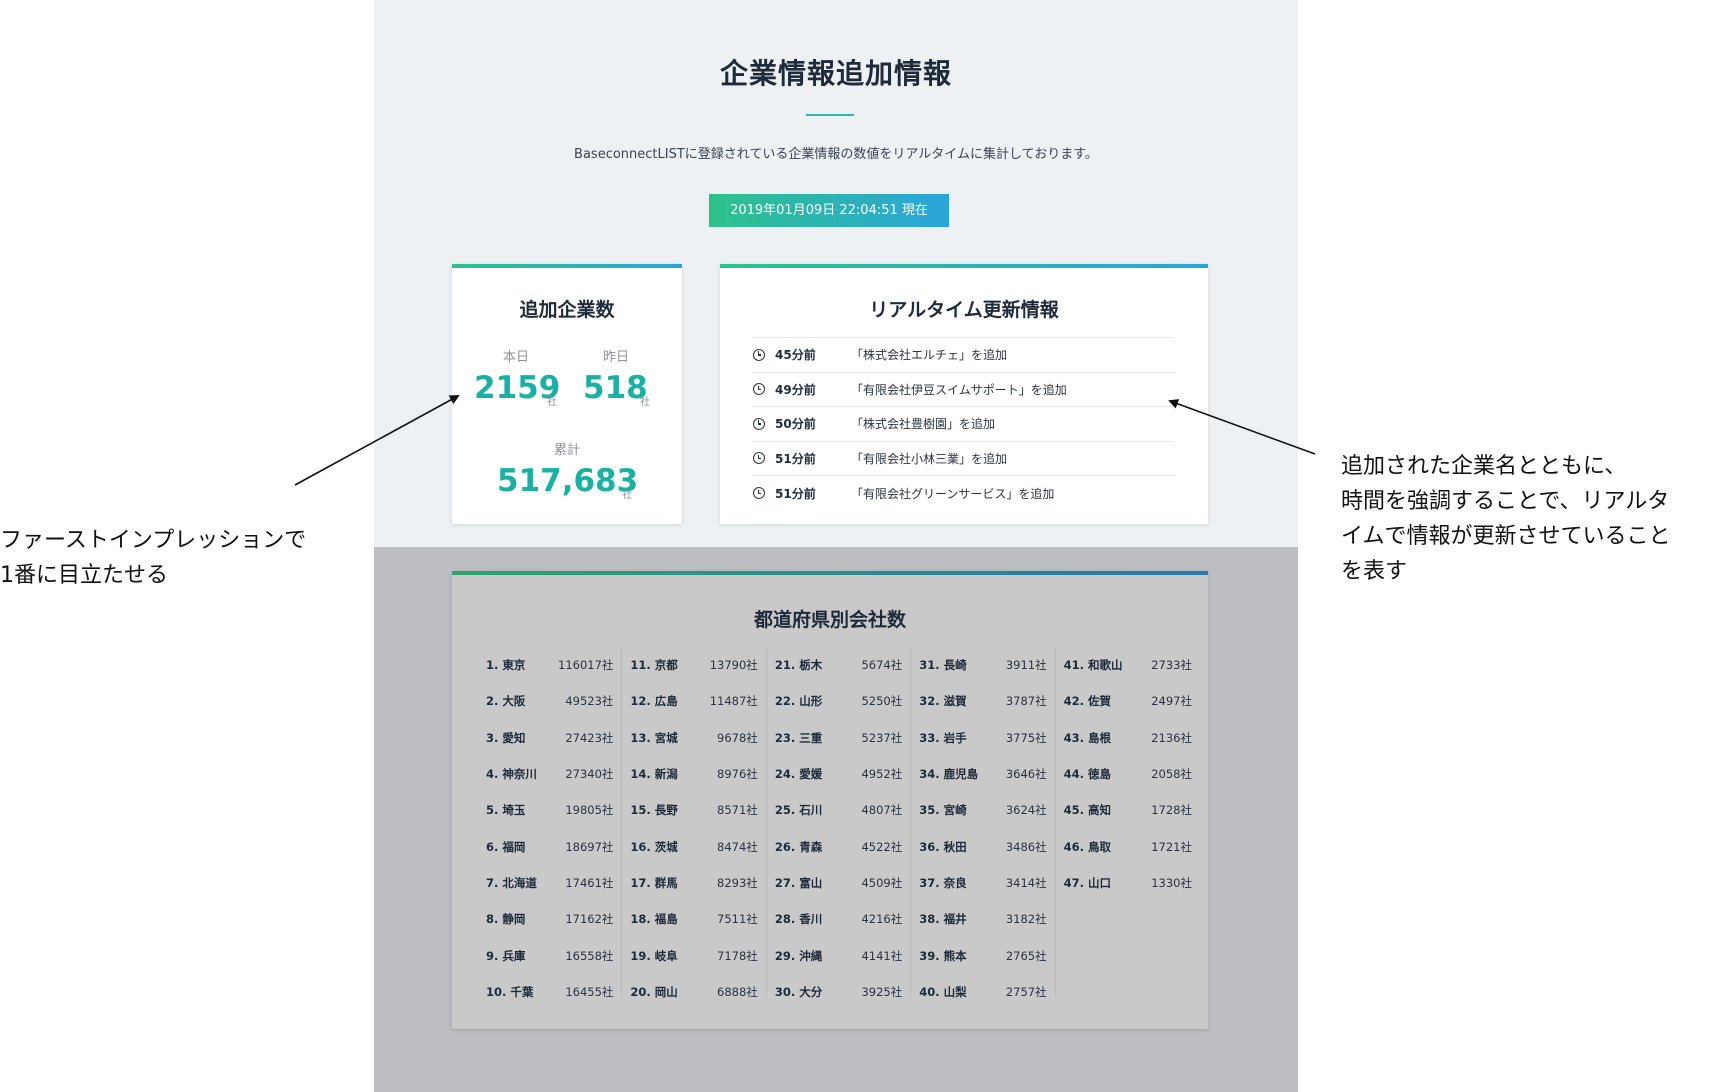  What do you see at coordinates (1026, 737) in the screenshot?
I see `prefecture-count: 3775社` at bounding box center [1026, 737].